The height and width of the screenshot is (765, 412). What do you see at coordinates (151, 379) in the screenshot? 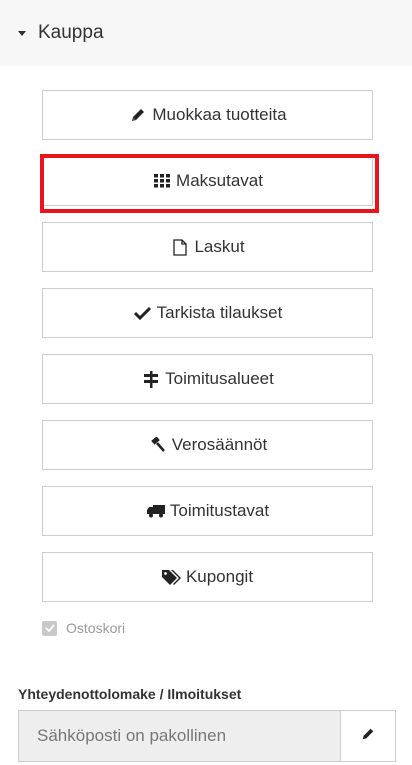
I see `signpost-icon` at bounding box center [151, 379].